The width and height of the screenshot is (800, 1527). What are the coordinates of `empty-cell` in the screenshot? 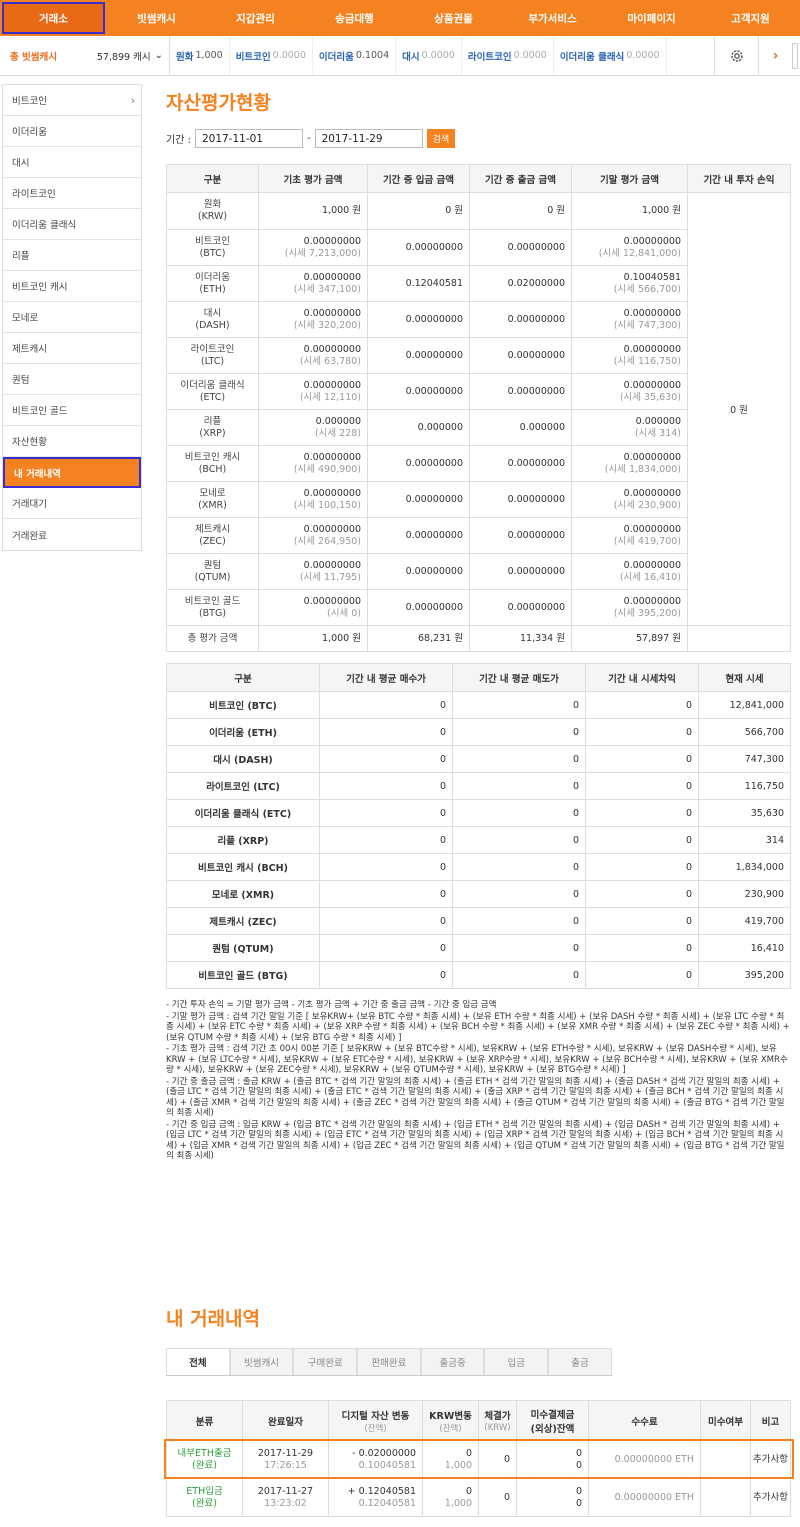 It's located at (739, 638).